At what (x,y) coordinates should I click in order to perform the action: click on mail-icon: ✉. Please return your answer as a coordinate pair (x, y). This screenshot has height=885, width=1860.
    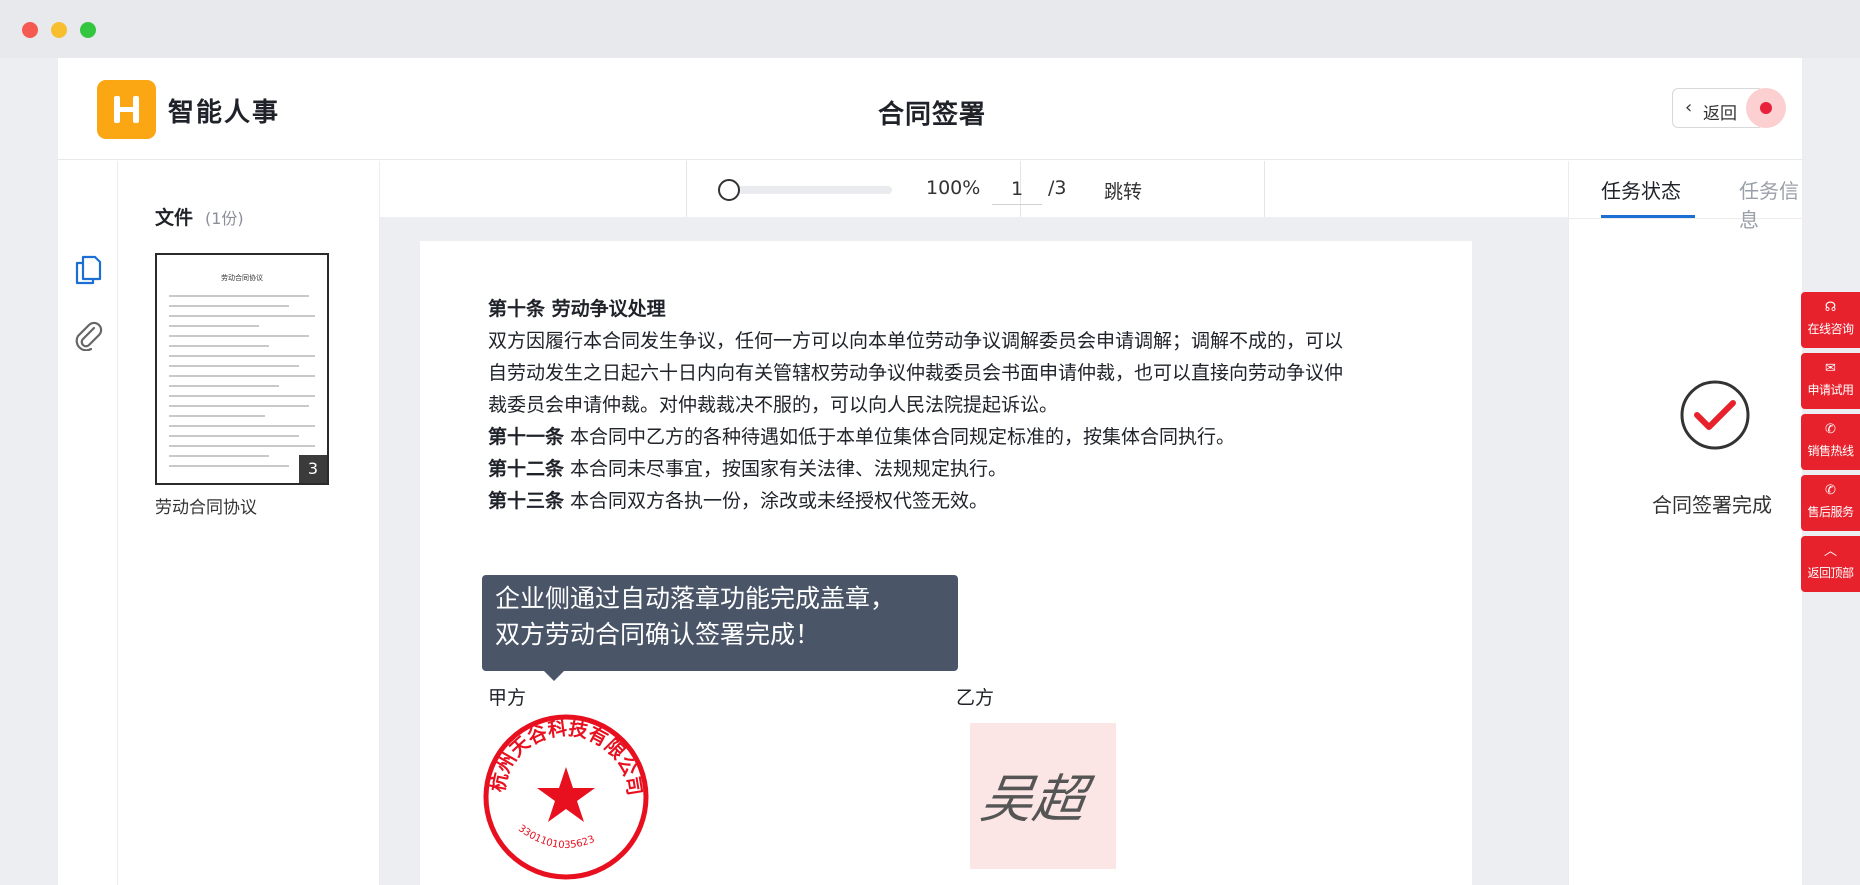
    Looking at the image, I should click on (1830, 368).